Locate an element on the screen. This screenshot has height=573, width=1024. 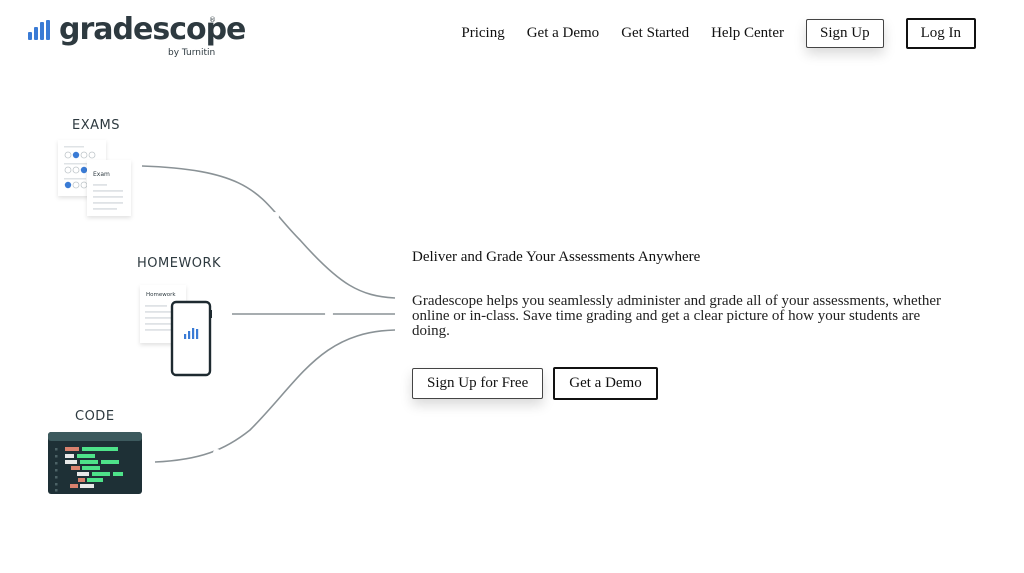
homework-doc-title: Homework is located at coordinates (161, 295).